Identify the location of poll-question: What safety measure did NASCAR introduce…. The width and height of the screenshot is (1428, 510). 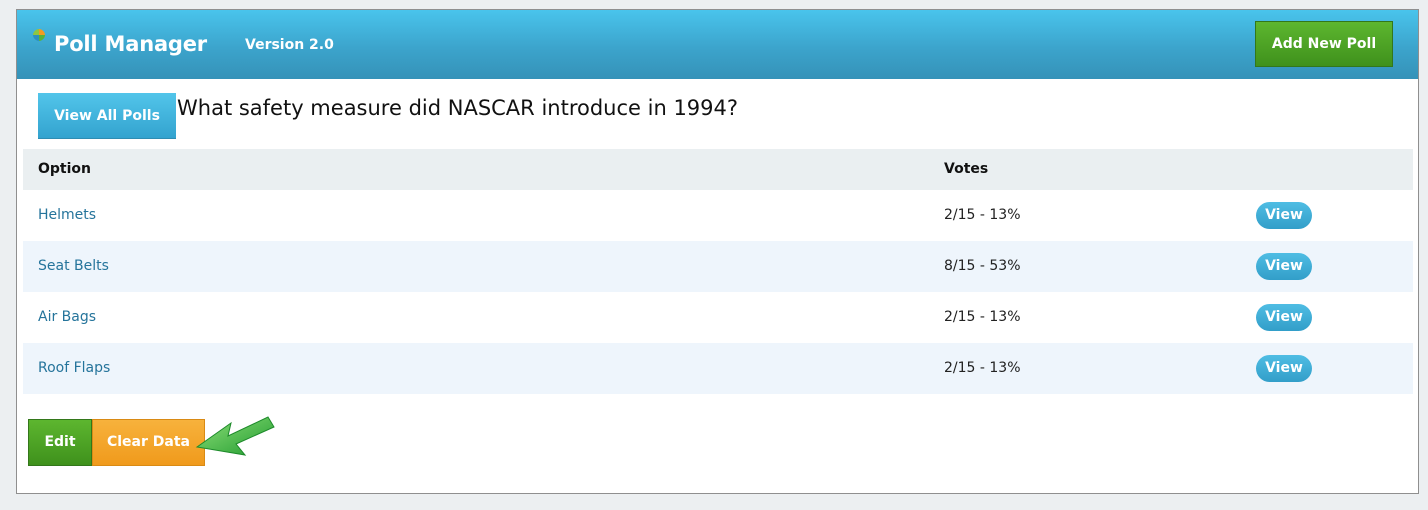
(458, 108).